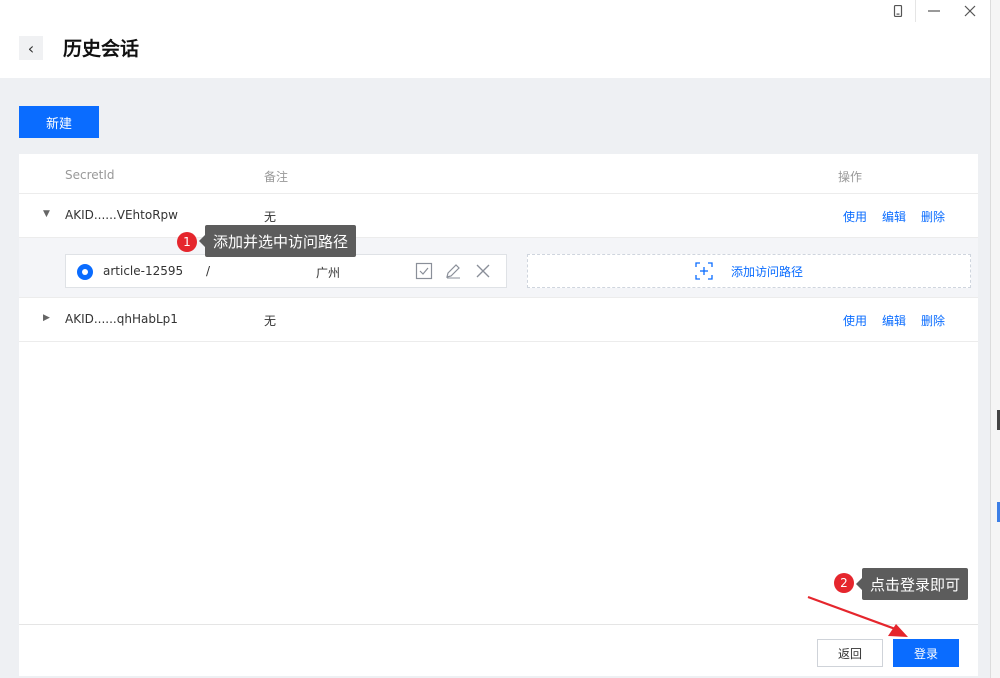 This screenshot has width=1000, height=678. I want to click on caret-right-icon: ▶, so click(46, 318).